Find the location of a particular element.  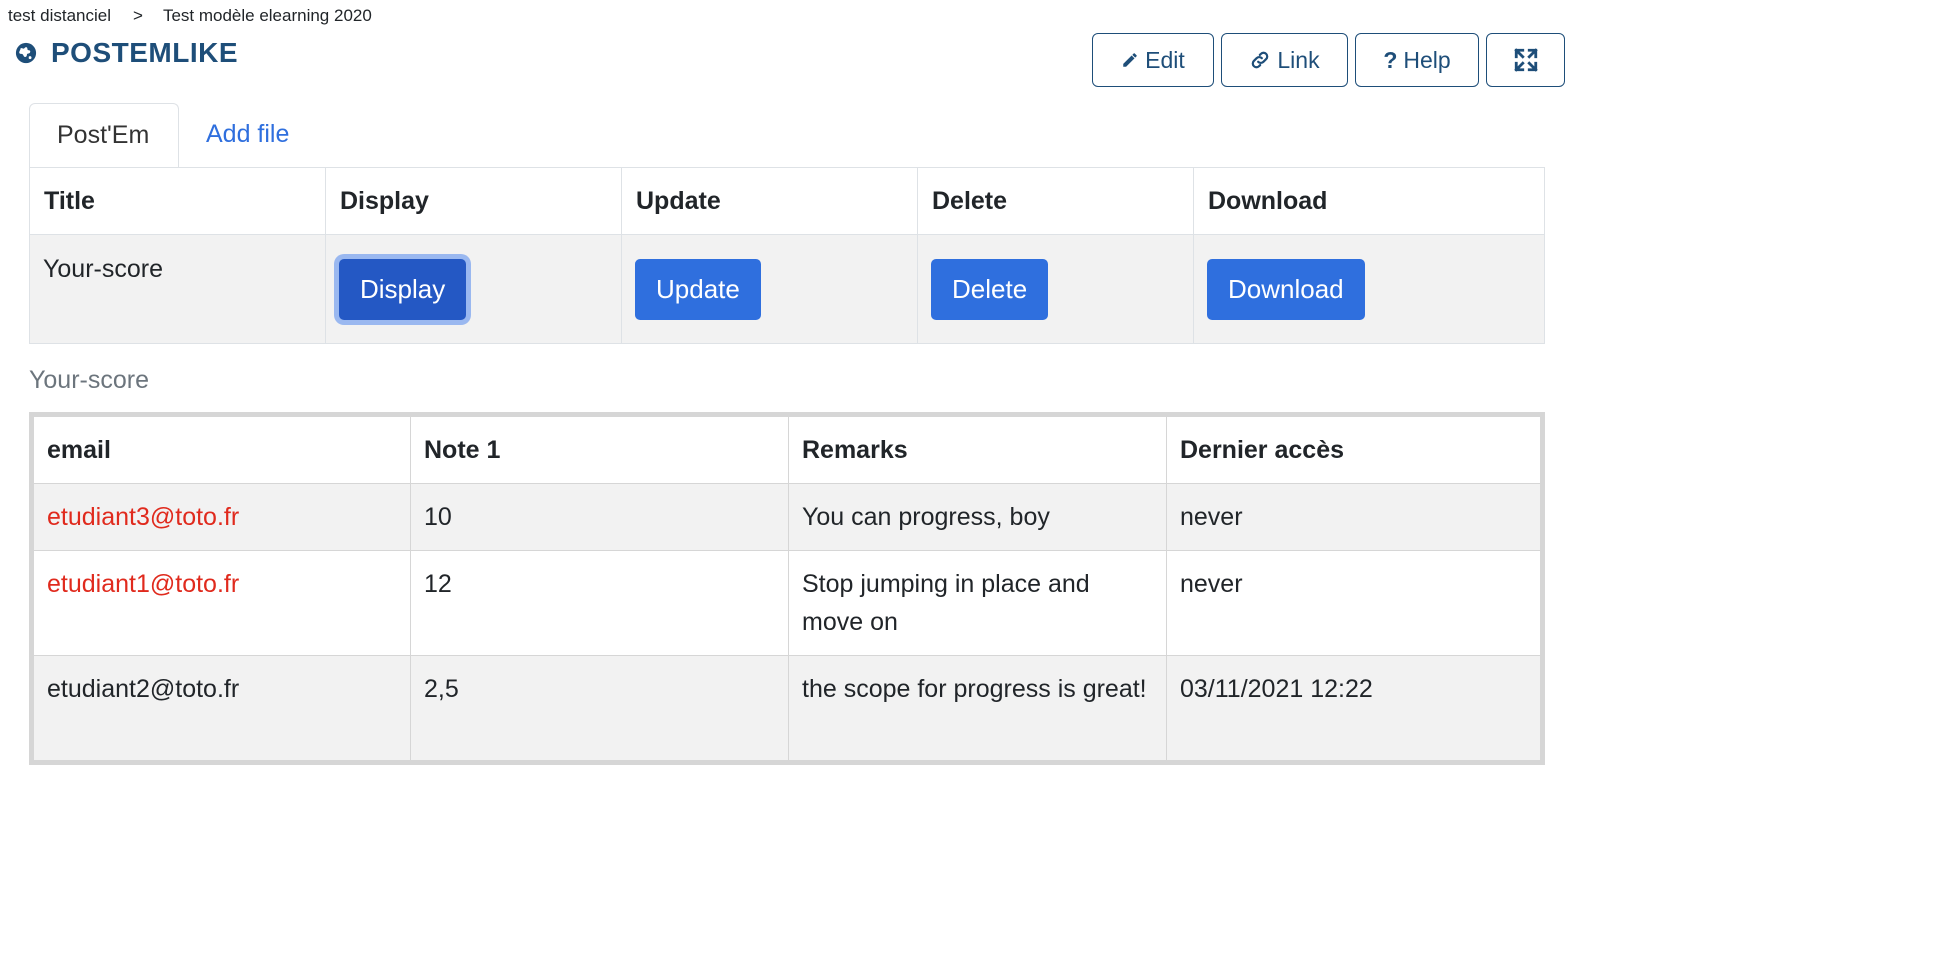

note-cell: 10 is located at coordinates (599, 517).